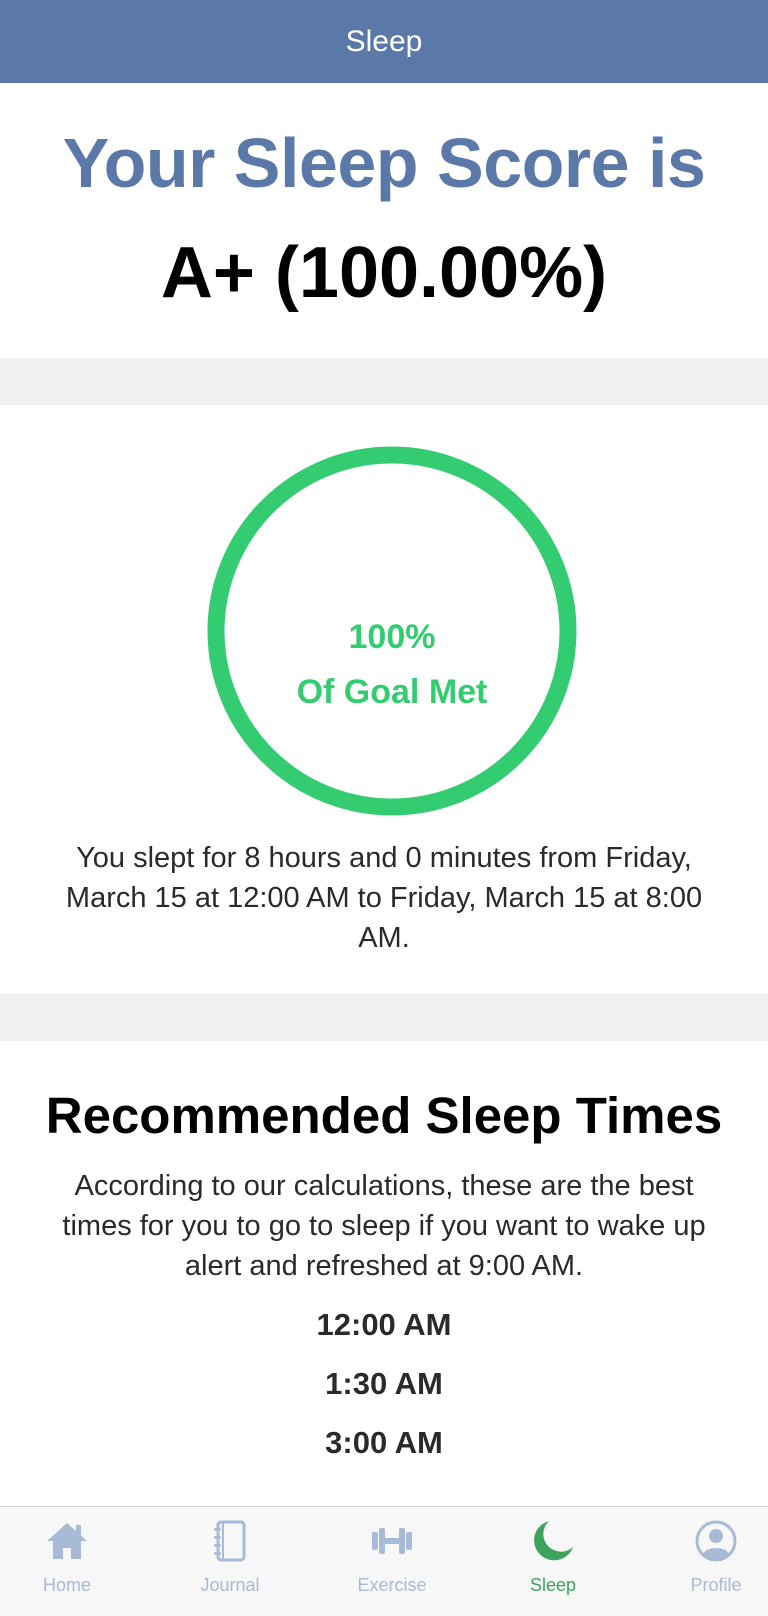  I want to click on navigation-bar: Sleep, so click(384, 41).